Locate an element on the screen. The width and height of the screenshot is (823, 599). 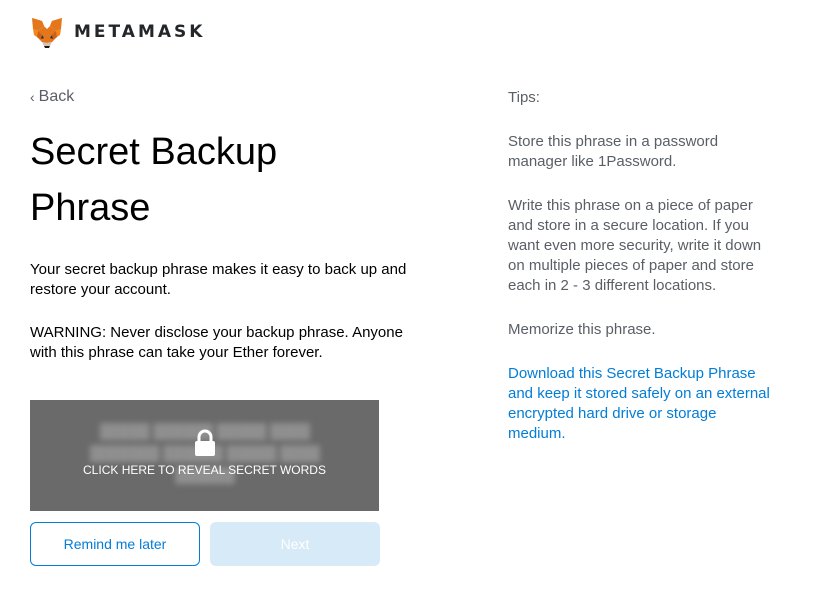
tips-title: Tips: is located at coordinates (524, 97).